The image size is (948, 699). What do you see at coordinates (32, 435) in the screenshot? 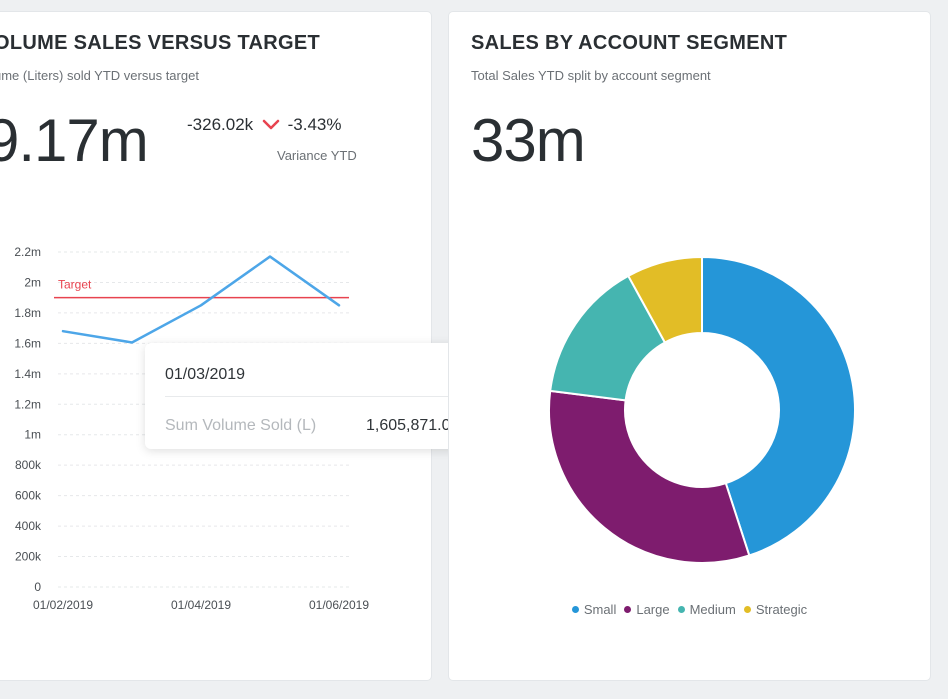
I see `y-tick-label: 1m` at bounding box center [32, 435].